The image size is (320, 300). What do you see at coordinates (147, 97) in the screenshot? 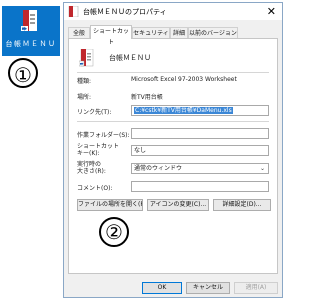
I see `location-value: 新TV用台帳` at bounding box center [147, 97].